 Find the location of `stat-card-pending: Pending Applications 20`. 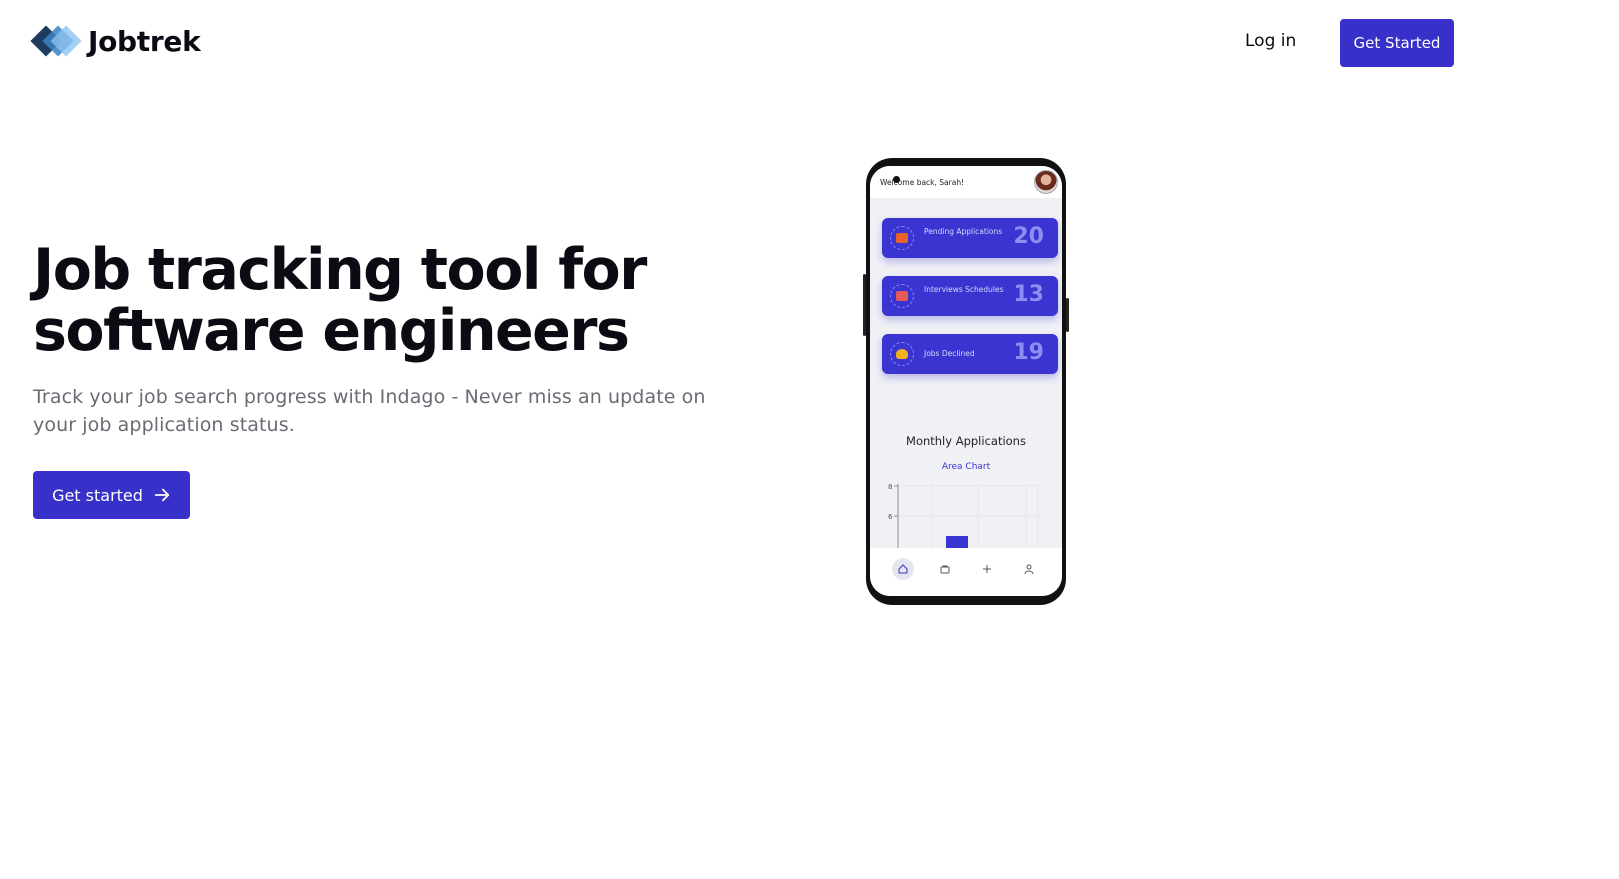

stat-card-pending: Pending Applications 20 is located at coordinates (970, 238).